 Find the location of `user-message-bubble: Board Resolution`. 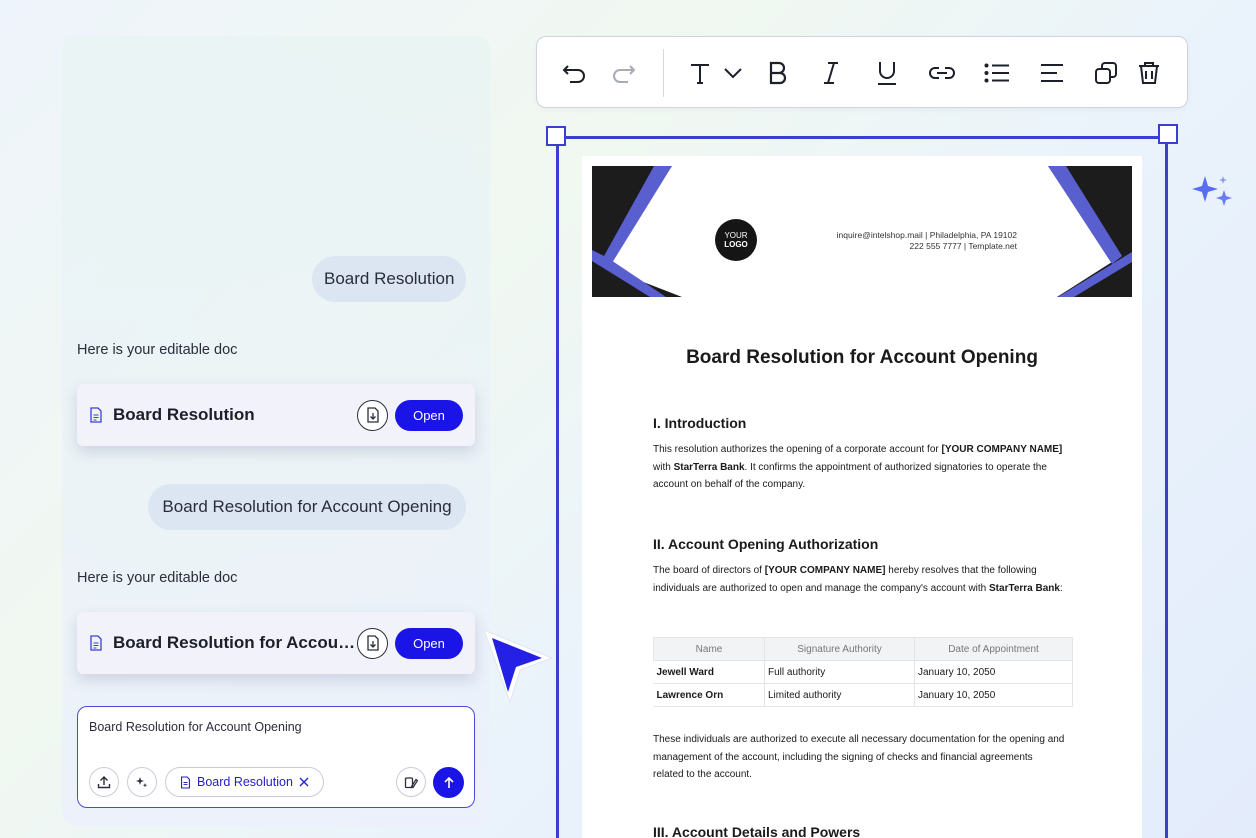

user-message-bubble: Board Resolution is located at coordinates (389, 279).